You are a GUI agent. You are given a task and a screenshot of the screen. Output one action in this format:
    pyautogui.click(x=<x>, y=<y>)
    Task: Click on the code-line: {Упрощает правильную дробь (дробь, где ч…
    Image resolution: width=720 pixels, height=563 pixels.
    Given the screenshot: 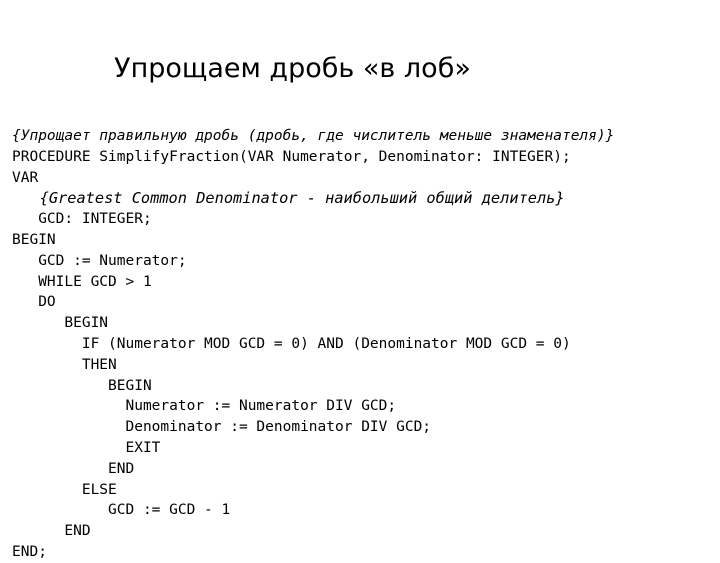 What is the action you would take?
    pyautogui.click(x=313, y=136)
    